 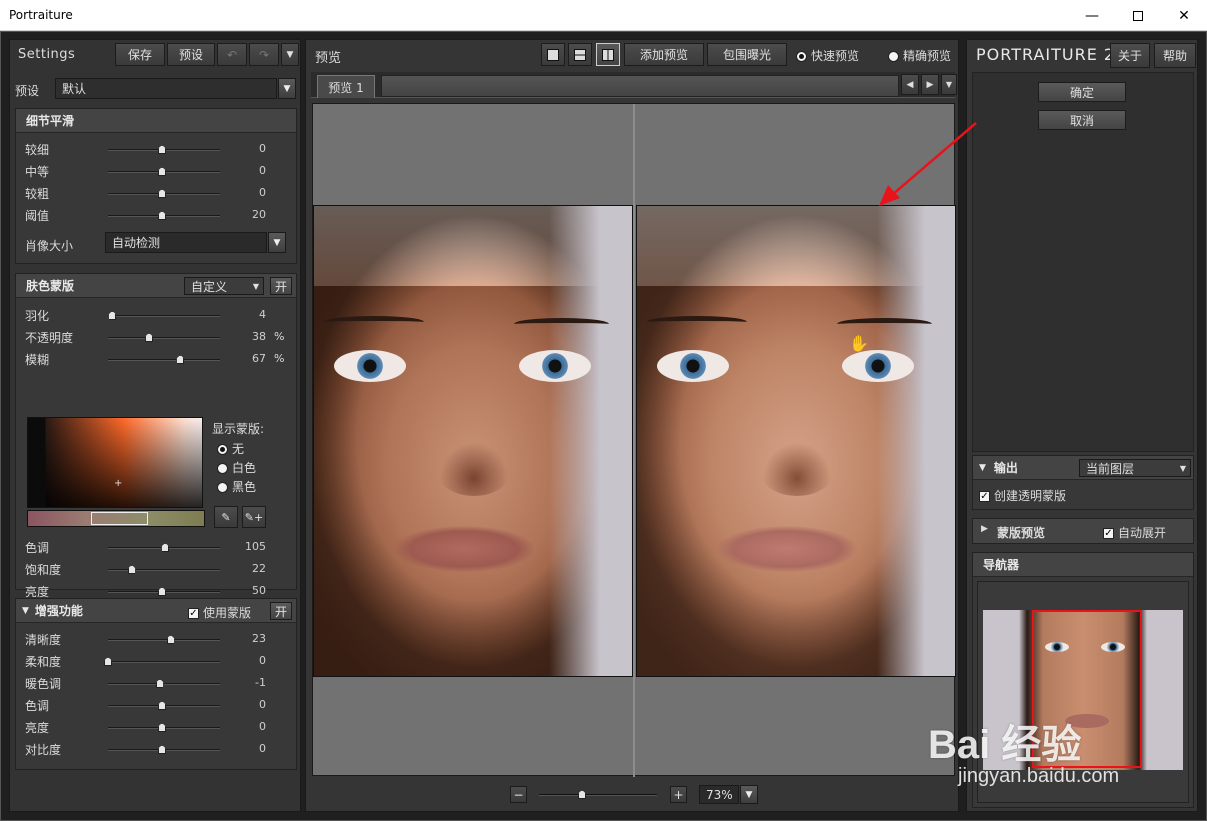 What do you see at coordinates (747, 54) in the screenshot?
I see `clip-exposure-button: 包围曝光` at bounding box center [747, 54].